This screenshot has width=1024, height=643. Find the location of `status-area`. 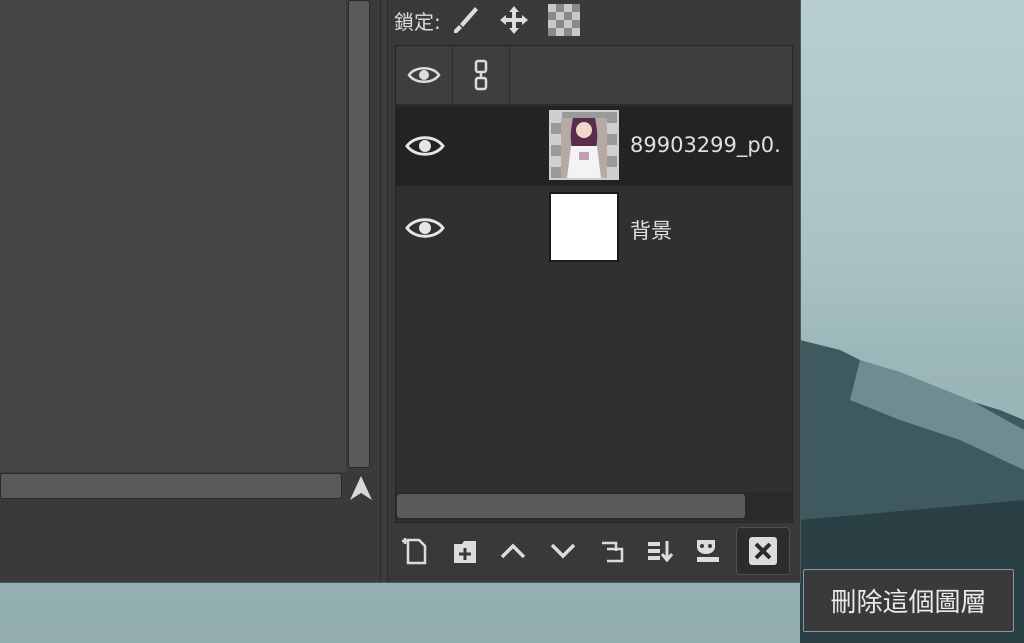

status-area is located at coordinates (190, 542).